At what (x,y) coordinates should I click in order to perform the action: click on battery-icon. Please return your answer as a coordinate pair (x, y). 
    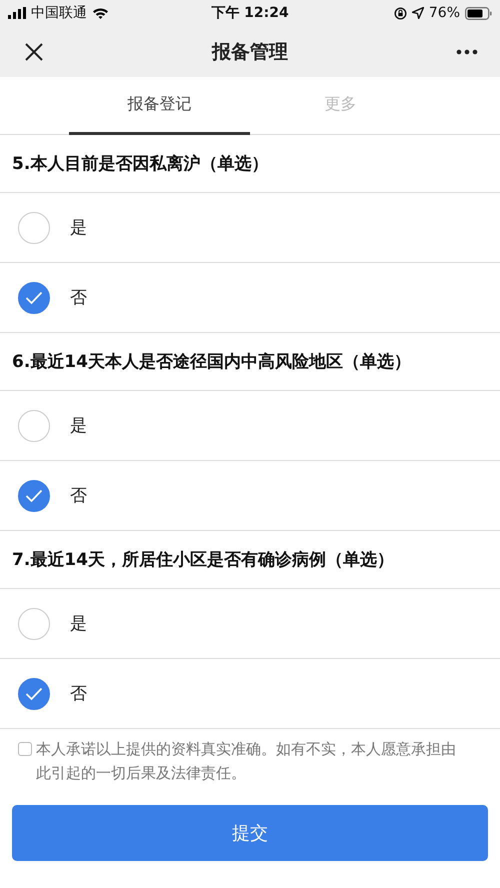
    Looking at the image, I should click on (478, 13).